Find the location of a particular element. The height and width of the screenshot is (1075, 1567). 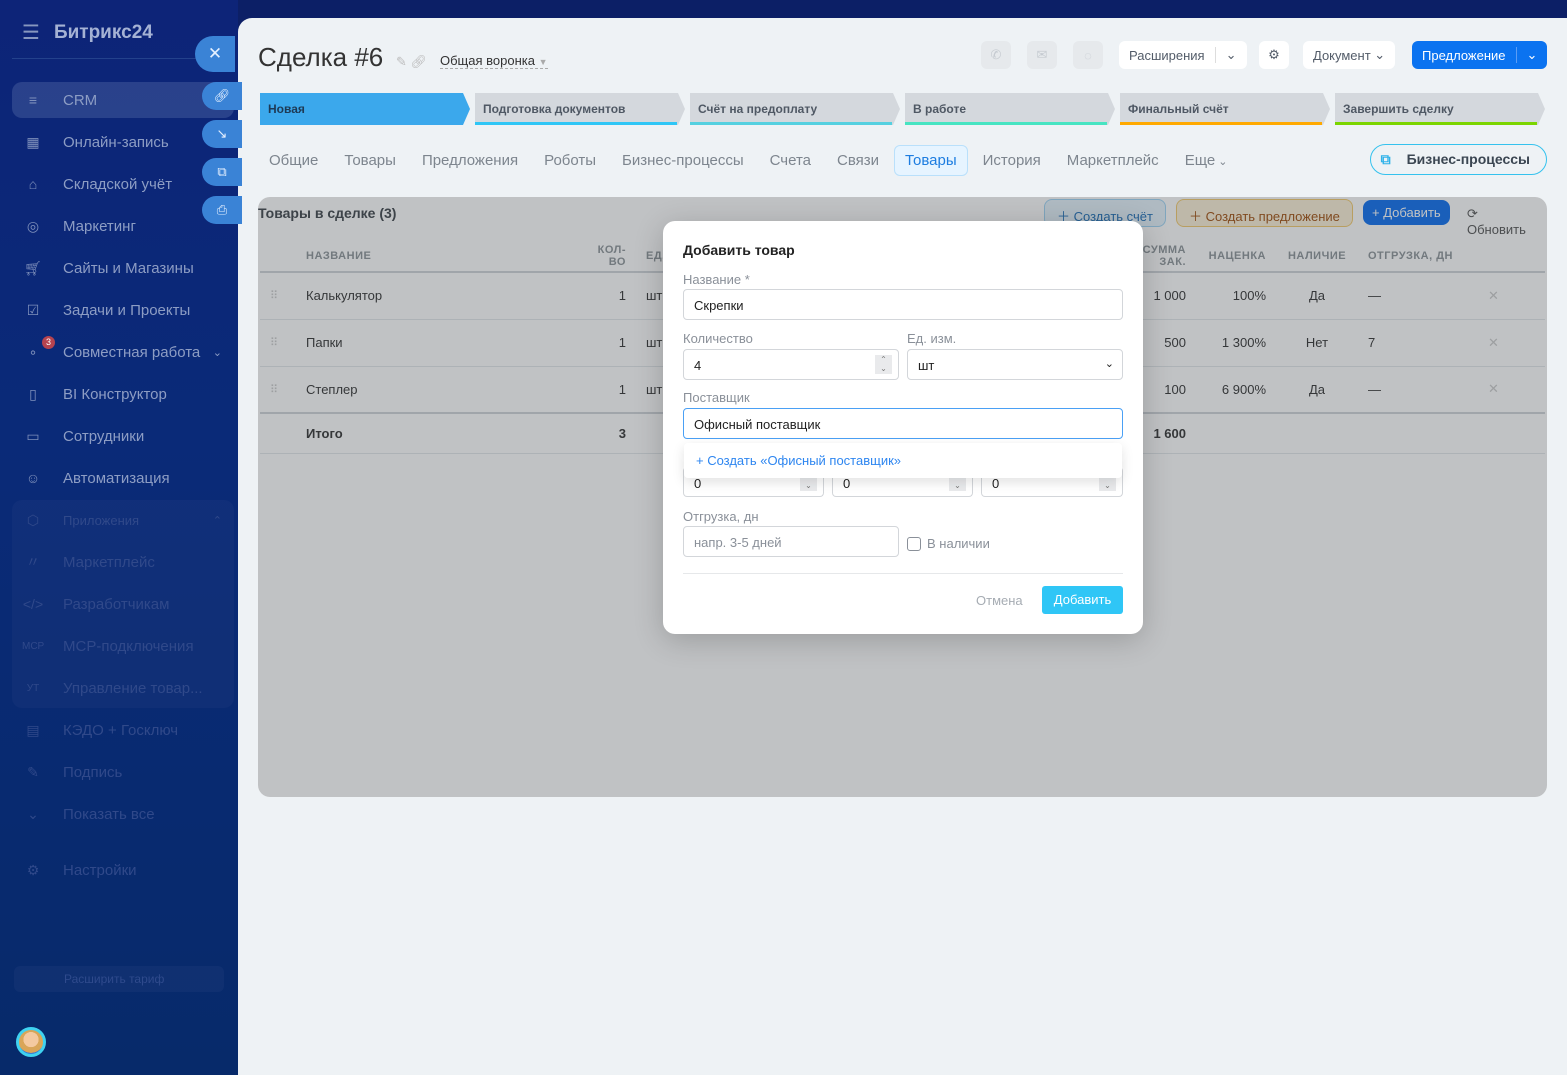

sidebar-show-all: ⌄ Показать все is located at coordinates (123, 814).